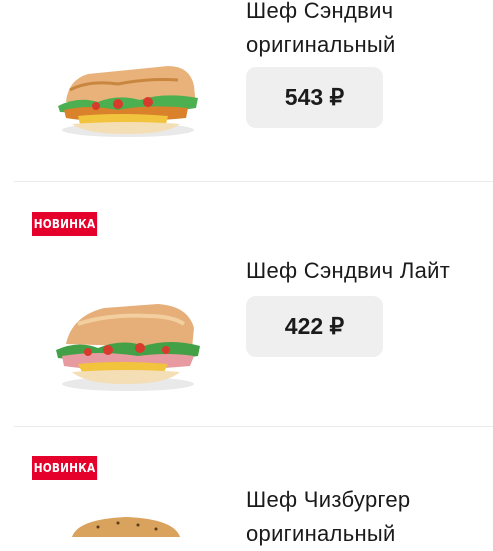 The width and height of the screenshot is (493, 551). I want to click on chicken-sandwich-image, so click(128, 101).